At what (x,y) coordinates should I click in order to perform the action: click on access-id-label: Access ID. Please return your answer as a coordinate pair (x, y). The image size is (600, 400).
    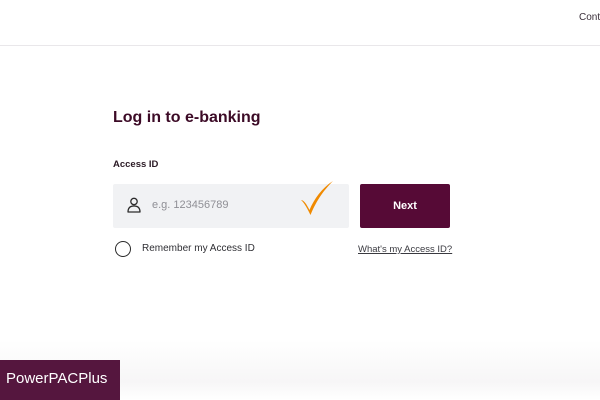
    Looking at the image, I should click on (136, 164).